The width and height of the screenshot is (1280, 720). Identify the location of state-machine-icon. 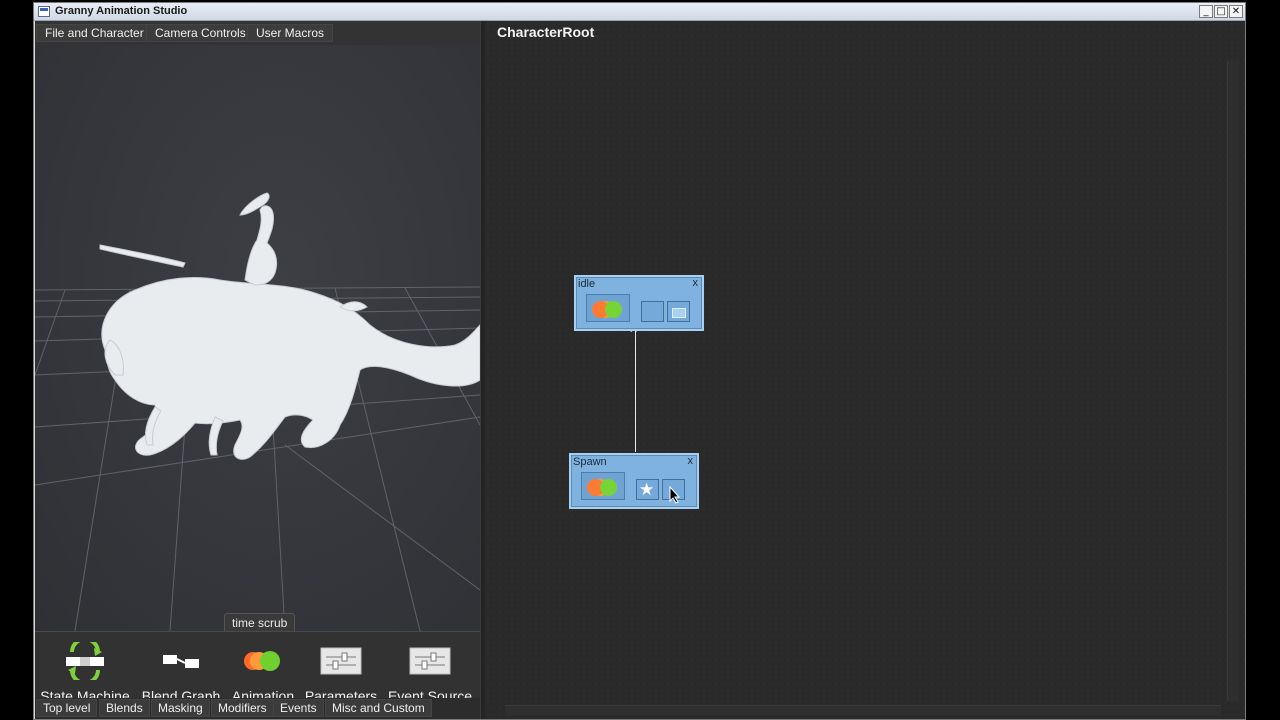
(85, 661).